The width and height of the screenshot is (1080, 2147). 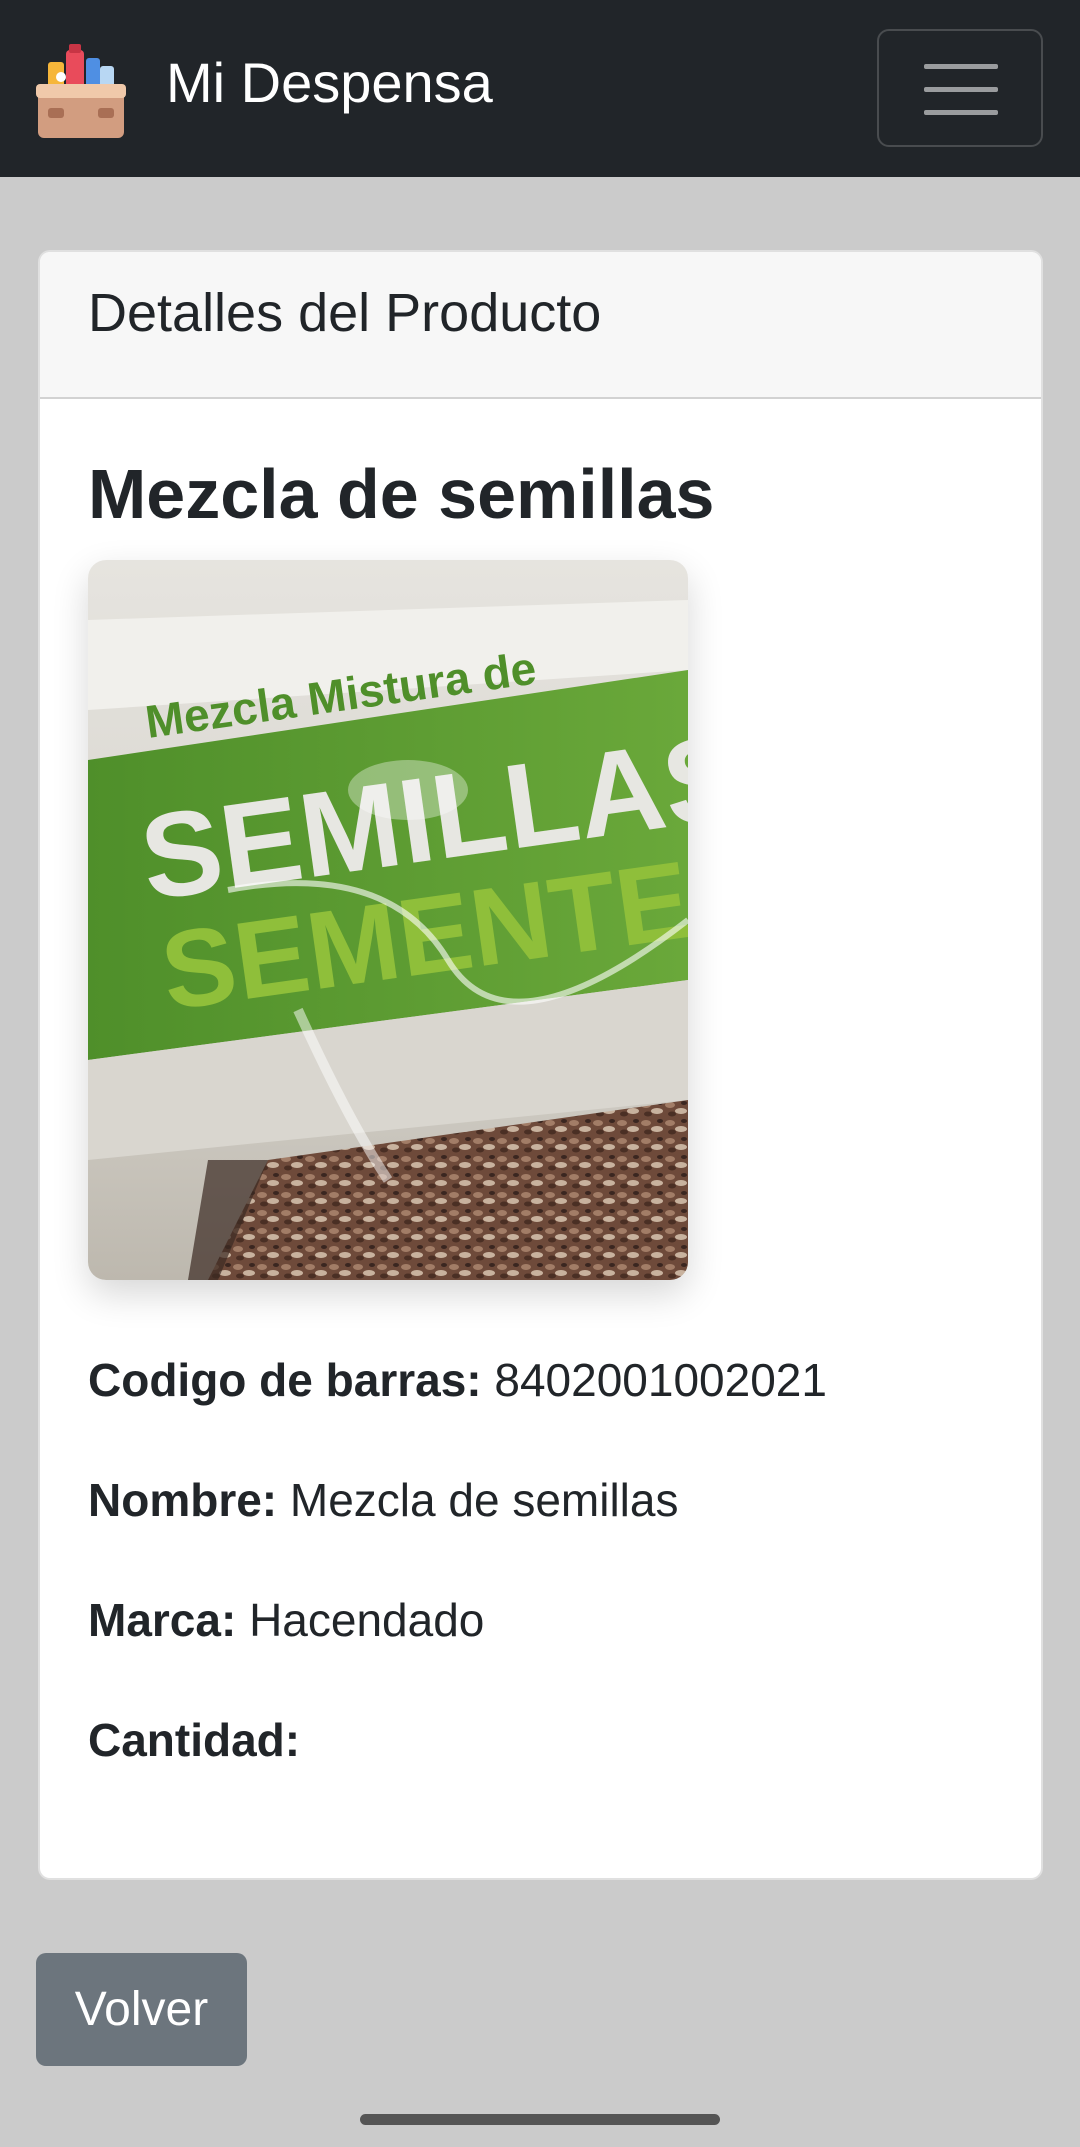 What do you see at coordinates (540, 2119) in the screenshot?
I see `home-indicator` at bounding box center [540, 2119].